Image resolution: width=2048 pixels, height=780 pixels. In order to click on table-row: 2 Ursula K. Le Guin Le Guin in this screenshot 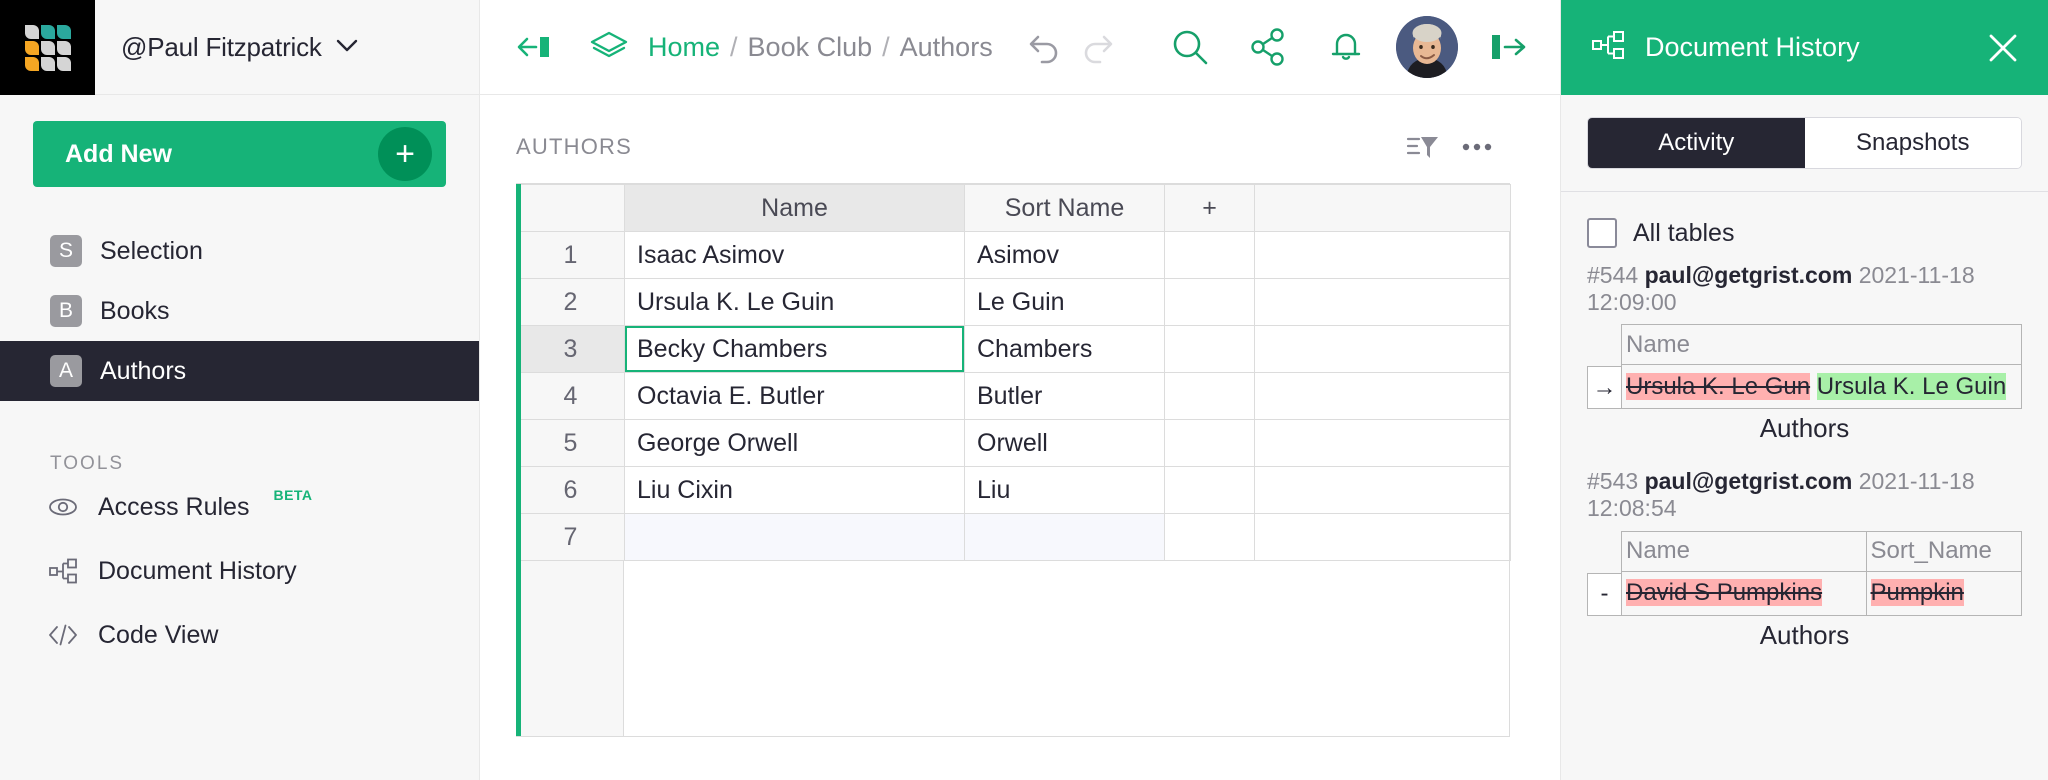, I will do `click(1013, 302)`.